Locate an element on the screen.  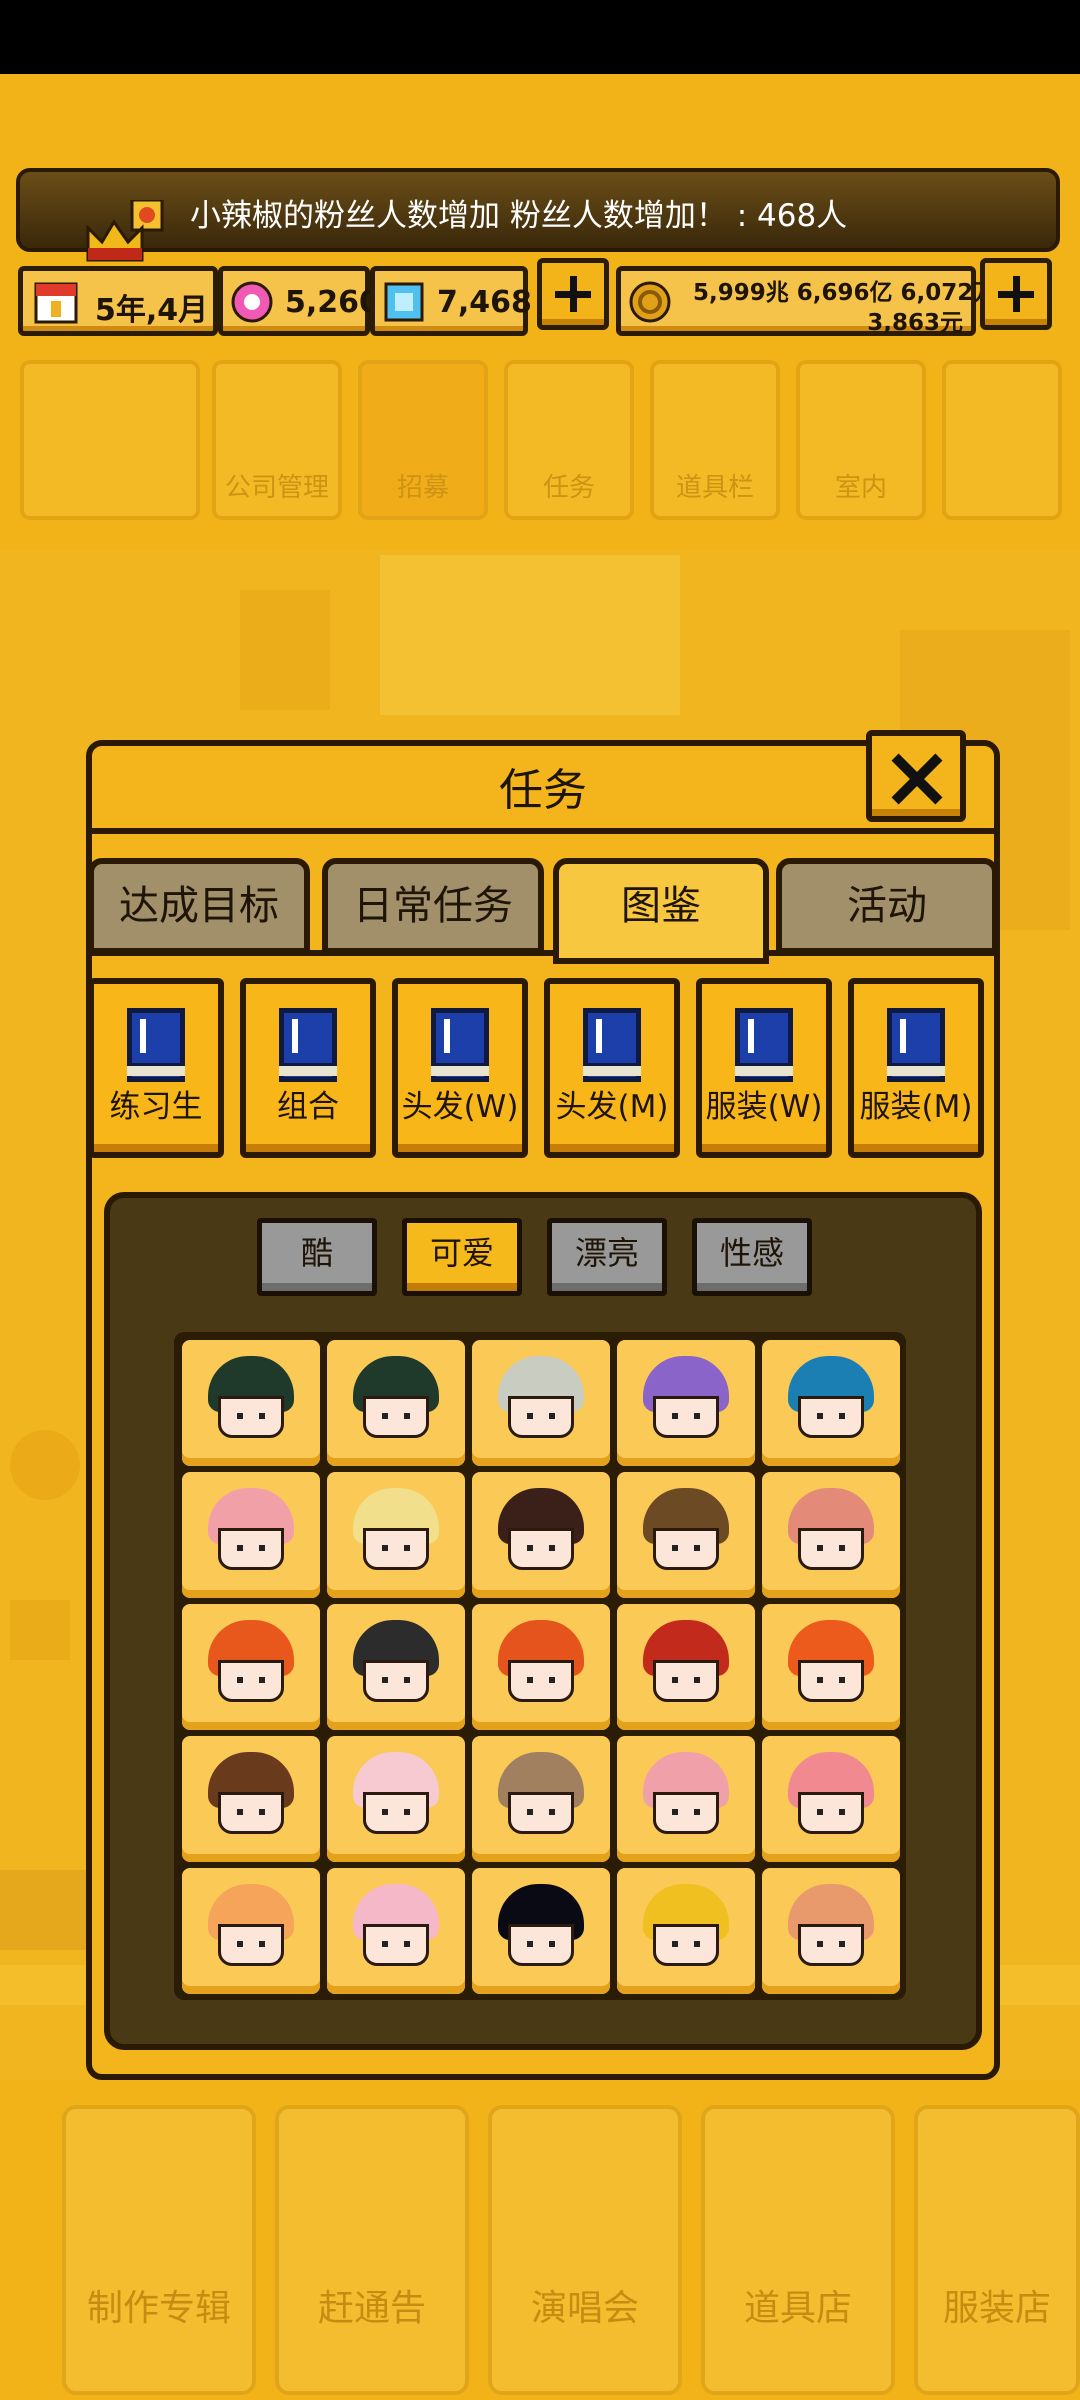
filter-cool: 酷 is located at coordinates (317, 1257).